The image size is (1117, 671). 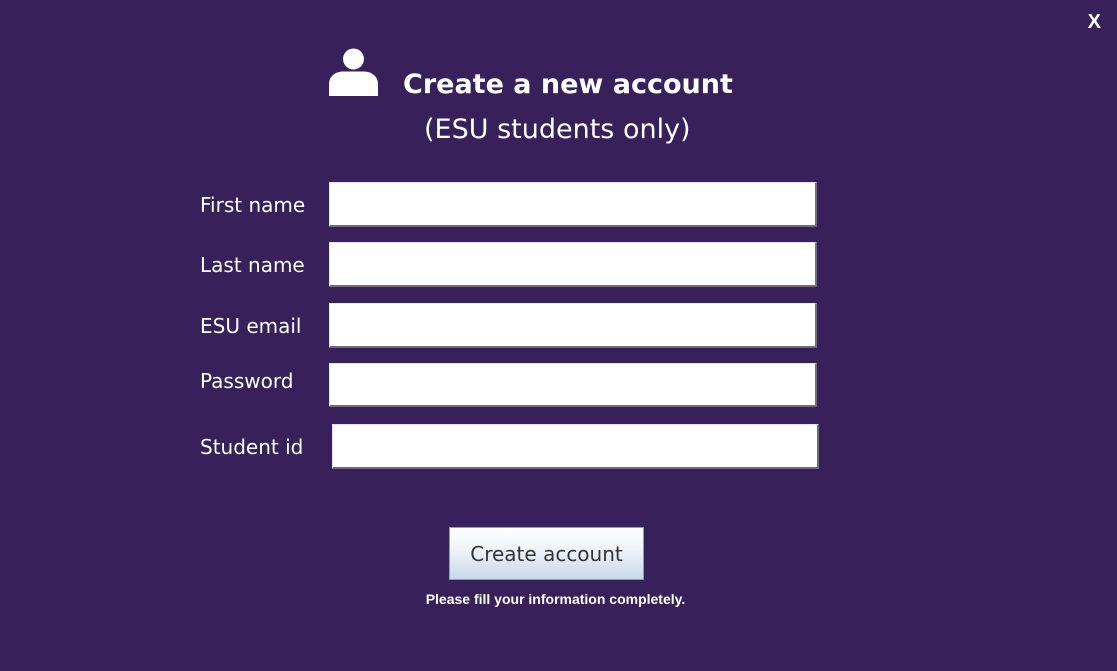 What do you see at coordinates (573, 204) in the screenshot?
I see `first-name-field` at bounding box center [573, 204].